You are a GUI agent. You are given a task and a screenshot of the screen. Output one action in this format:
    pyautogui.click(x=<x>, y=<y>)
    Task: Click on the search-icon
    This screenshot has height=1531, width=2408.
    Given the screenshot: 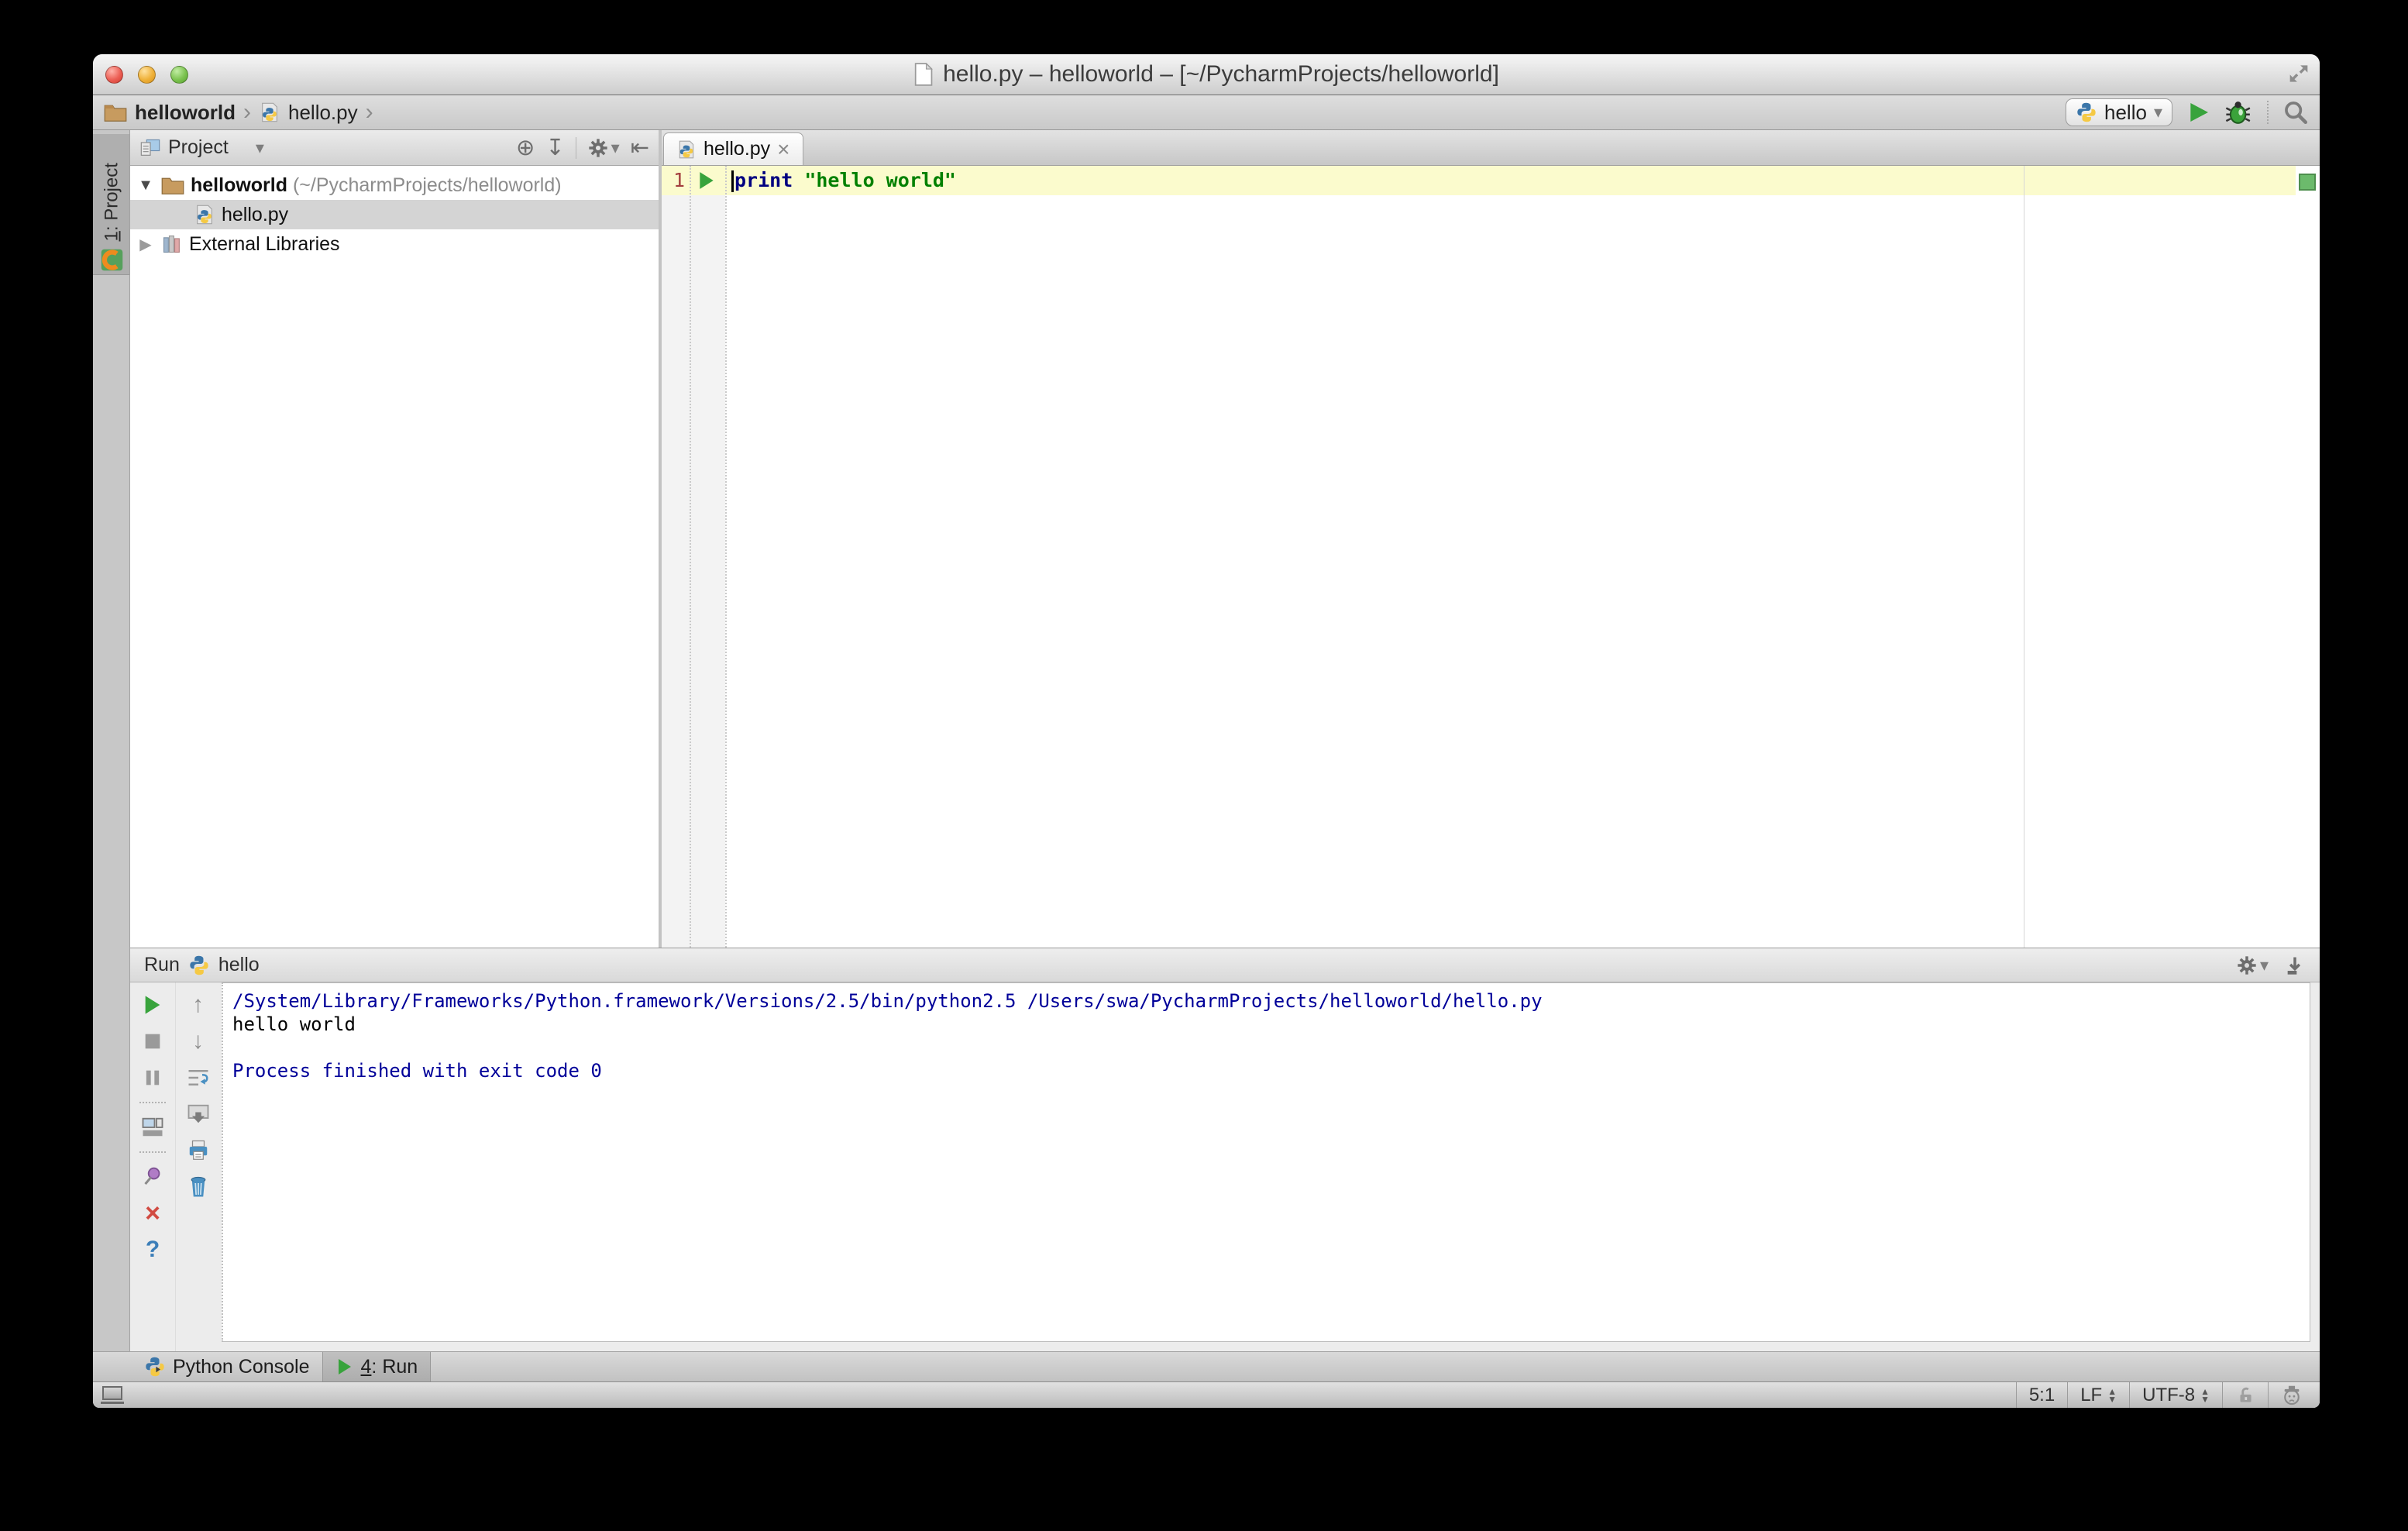 What is the action you would take?
    pyautogui.click(x=2295, y=113)
    